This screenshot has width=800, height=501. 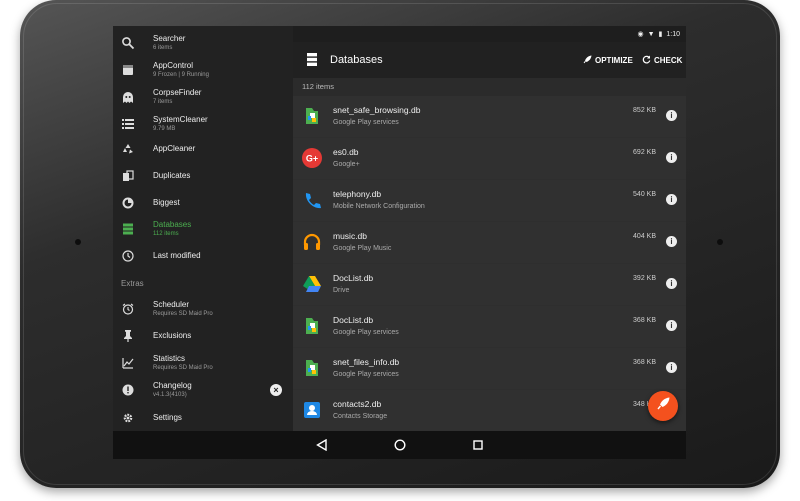 What do you see at coordinates (357, 194) in the screenshot?
I see `row-title: telephony.db` at bounding box center [357, 194].